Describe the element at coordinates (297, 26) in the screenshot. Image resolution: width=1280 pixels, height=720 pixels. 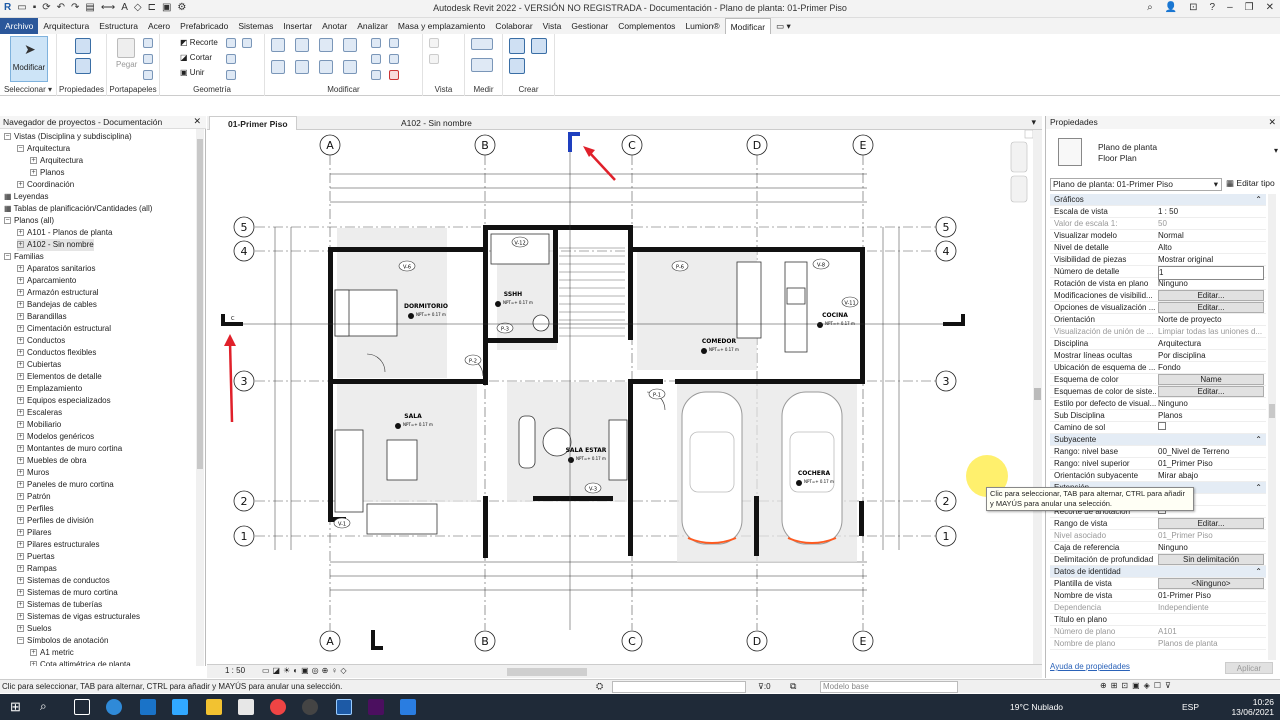
I see `menu-tab-insertar: Insertar` at that location.